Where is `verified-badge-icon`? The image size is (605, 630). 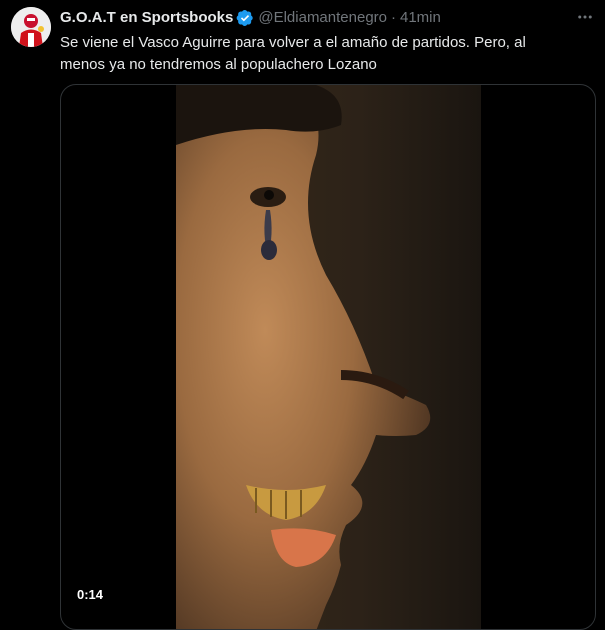 verified-badge-icon is located at coordinates (245, 18).